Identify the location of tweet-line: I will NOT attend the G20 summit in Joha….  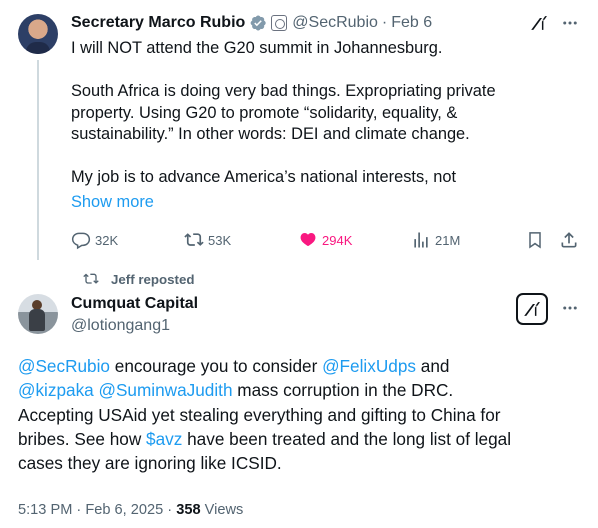
(257, 48).